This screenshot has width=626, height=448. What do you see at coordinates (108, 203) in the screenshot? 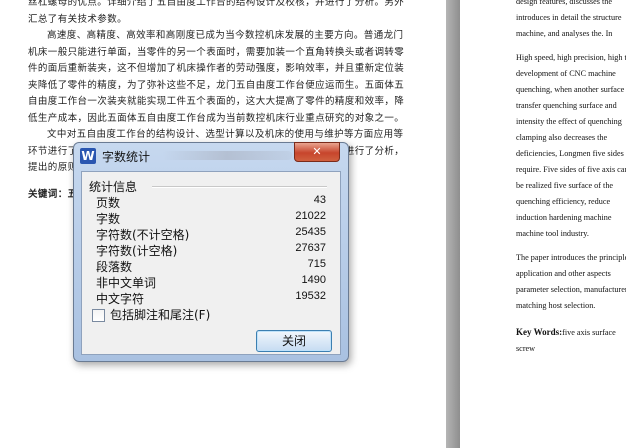
I see `stat-label: 页数` at bounding box center [108, 203].